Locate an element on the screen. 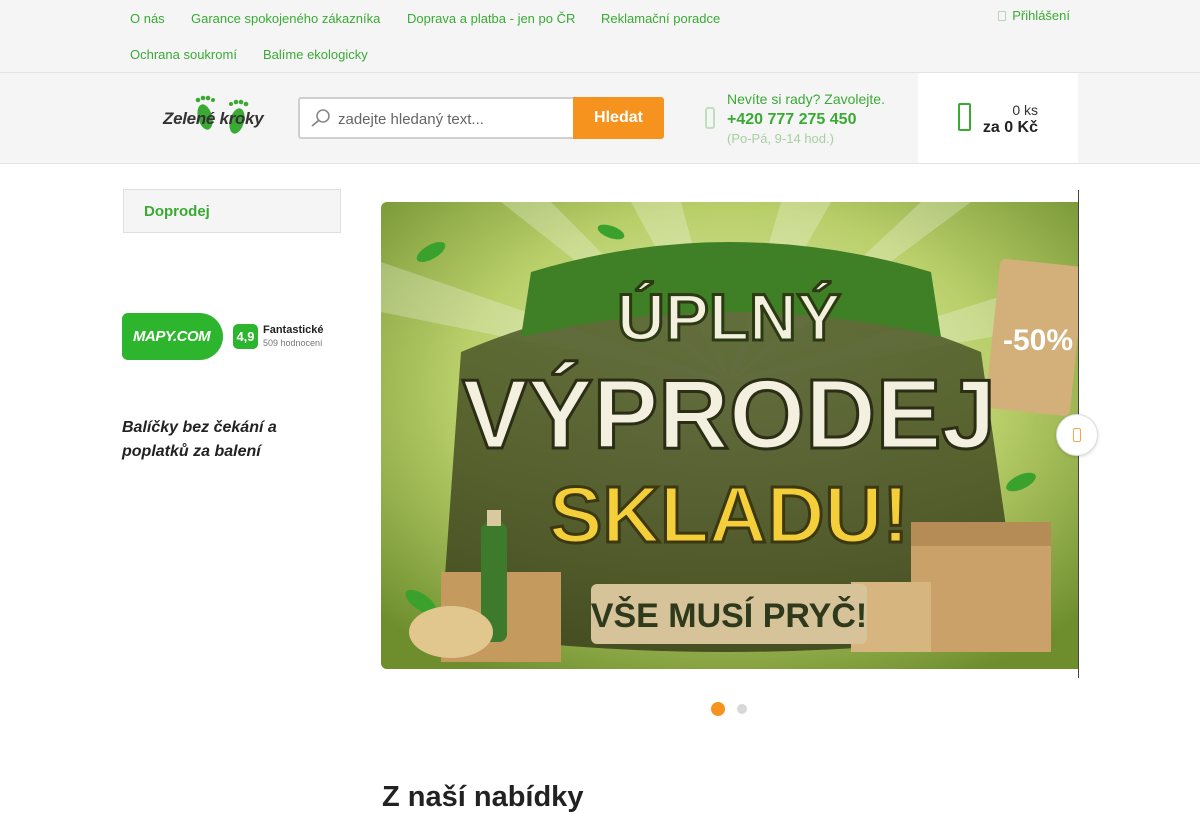 The height and width of the screenshot is (814, 1200). contact-hours: (Po-Pá, 9-14 hod.) is located at coordinates (780, 138).